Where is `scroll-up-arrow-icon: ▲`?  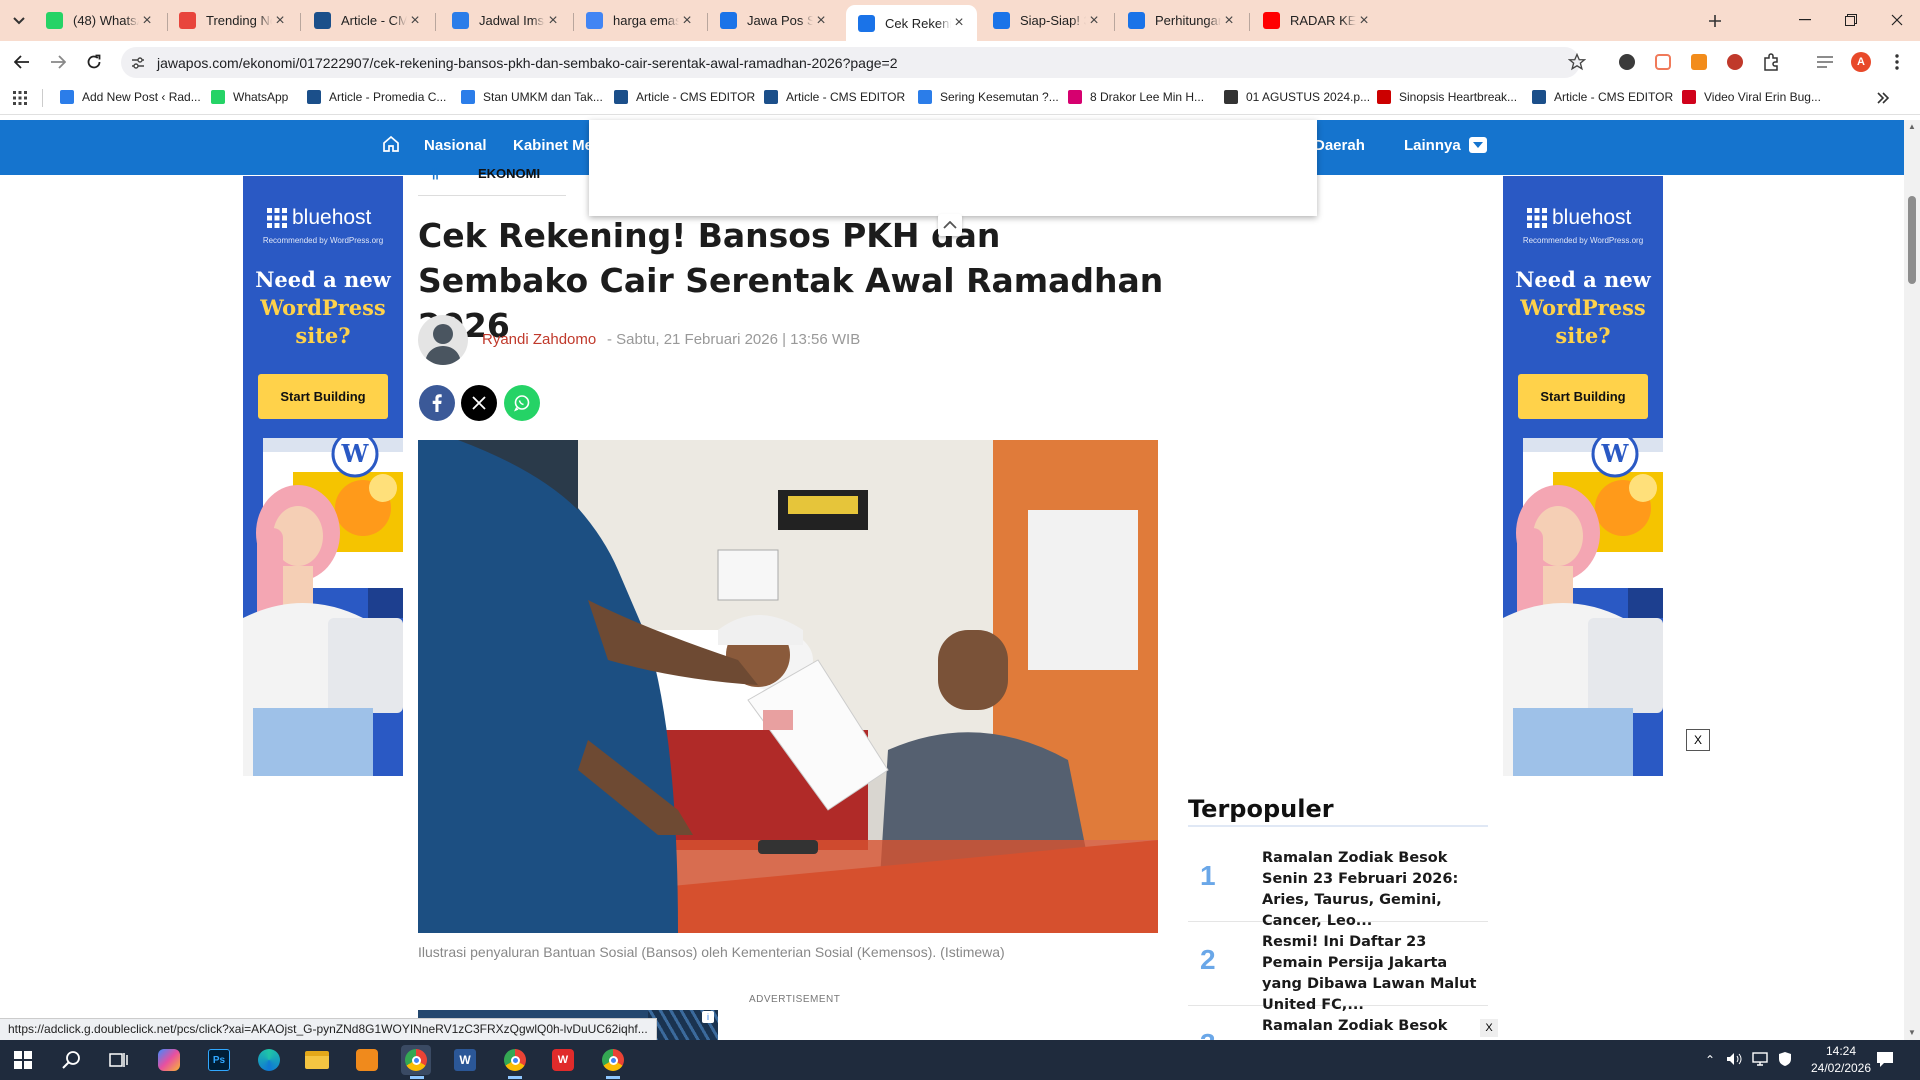 scroll-up-arrow-icon: ▲ is located at coordinates (1912, 126).